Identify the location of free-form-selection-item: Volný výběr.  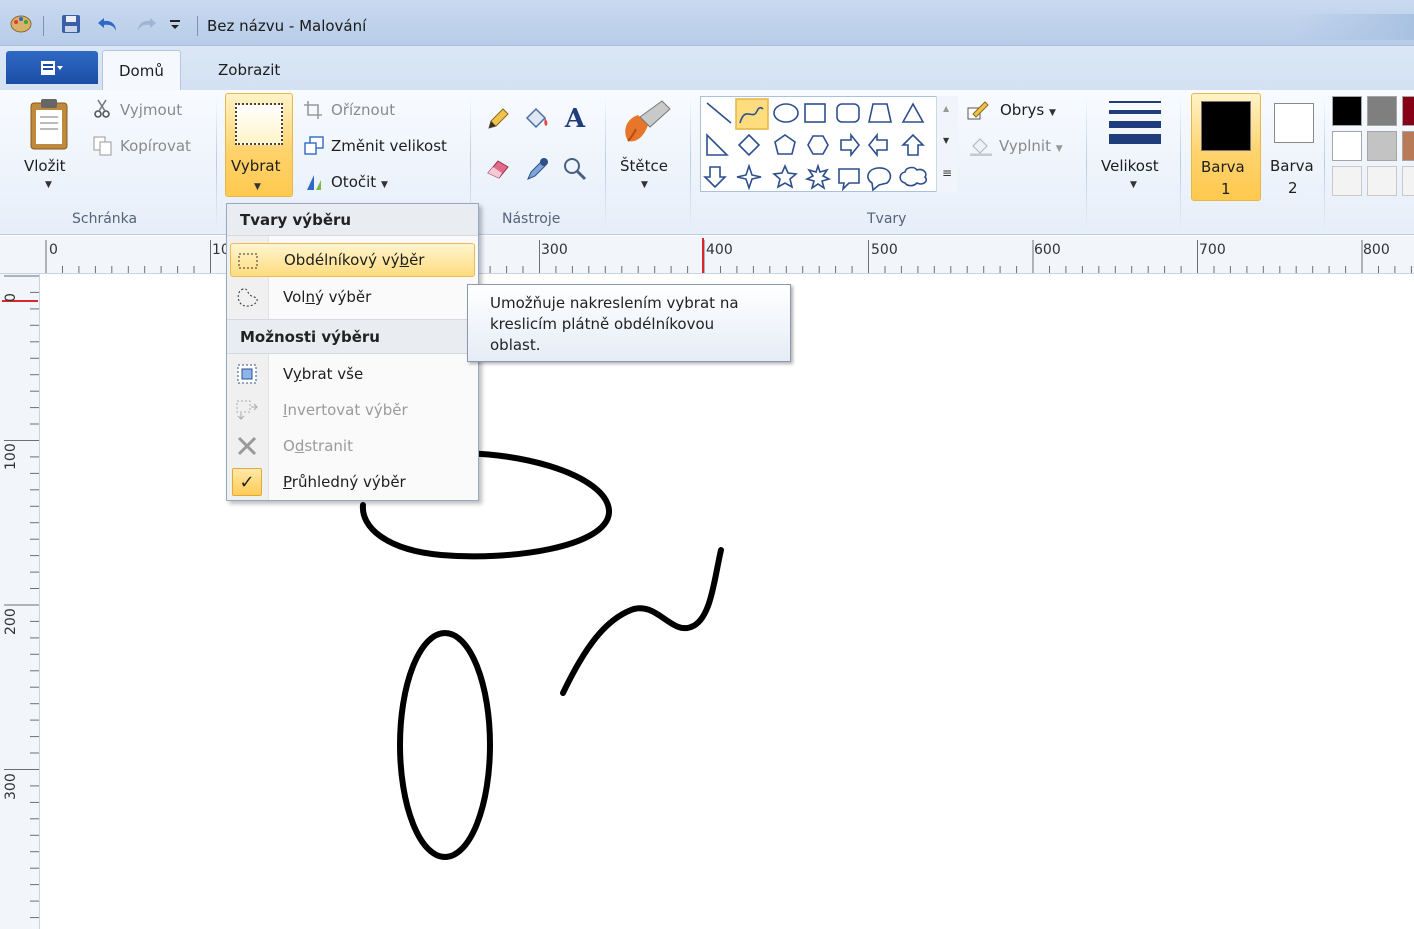
(352, 297).